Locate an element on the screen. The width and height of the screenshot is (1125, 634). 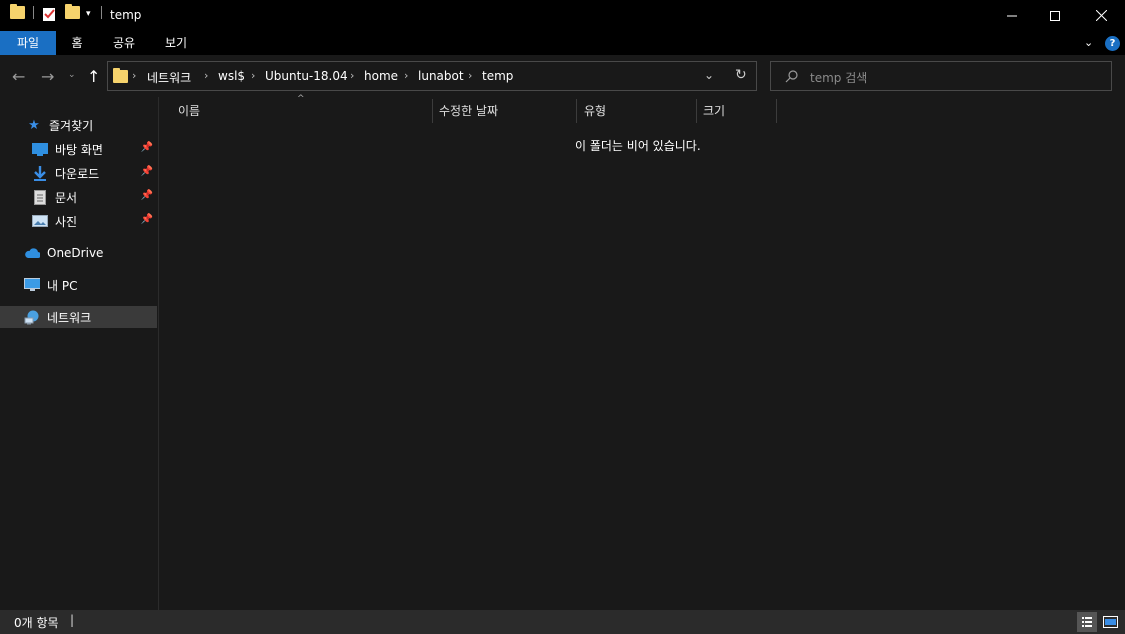
up-arrow-icon: ↑ is located at coordinates (93, 76).